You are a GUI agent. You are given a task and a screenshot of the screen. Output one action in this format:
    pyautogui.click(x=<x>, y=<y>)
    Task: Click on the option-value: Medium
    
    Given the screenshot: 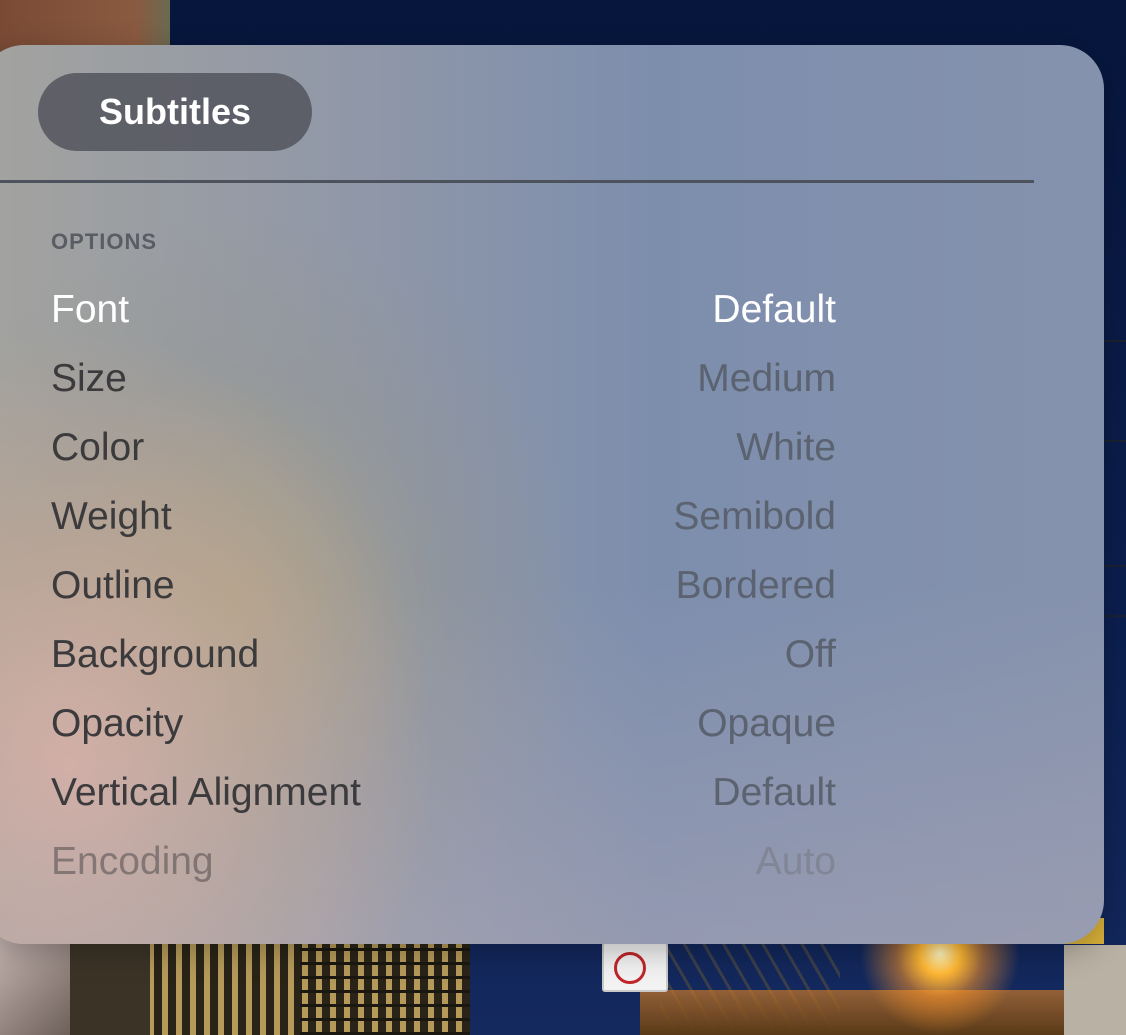 What is the action you would take?
    pyautogui.click(x=766, y=378)
    